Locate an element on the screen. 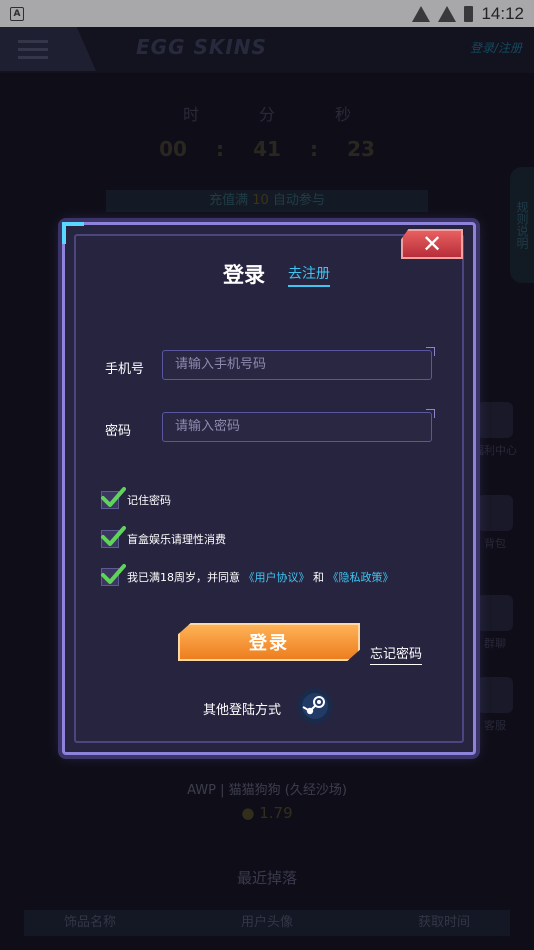  steam-icon is located at coordinates (315, 706).